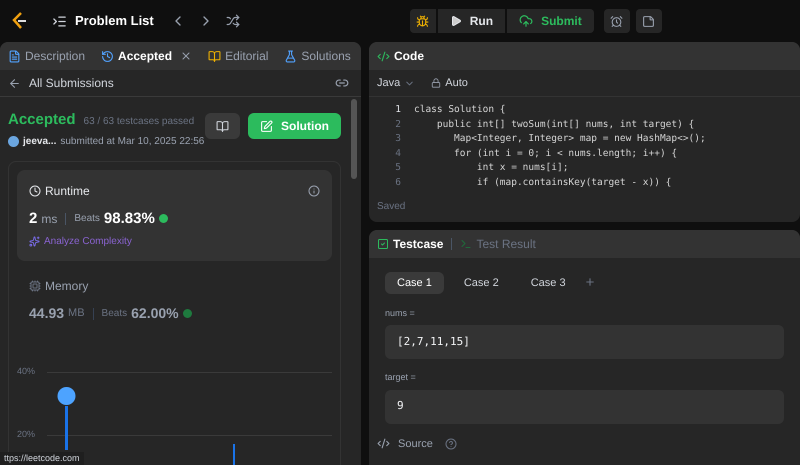 The image size is (800, 465). I want to click on line-number: 1, so click(397, 110).